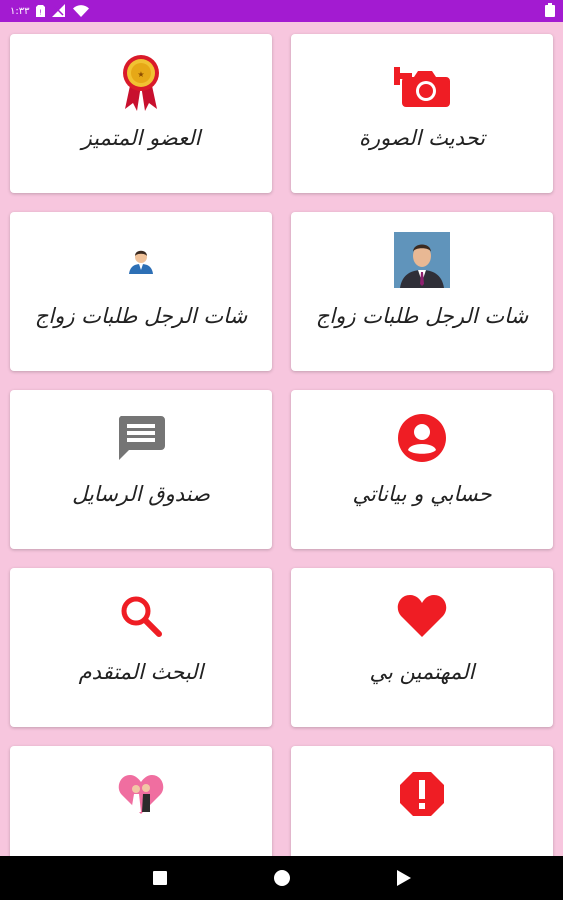 This screenshot has height=900, width=563. What do you see at coordinates (422, 647) in the screenshot?
I see `tile-interested-in-me: المهتمين بي` at bounding box center [422, 647].